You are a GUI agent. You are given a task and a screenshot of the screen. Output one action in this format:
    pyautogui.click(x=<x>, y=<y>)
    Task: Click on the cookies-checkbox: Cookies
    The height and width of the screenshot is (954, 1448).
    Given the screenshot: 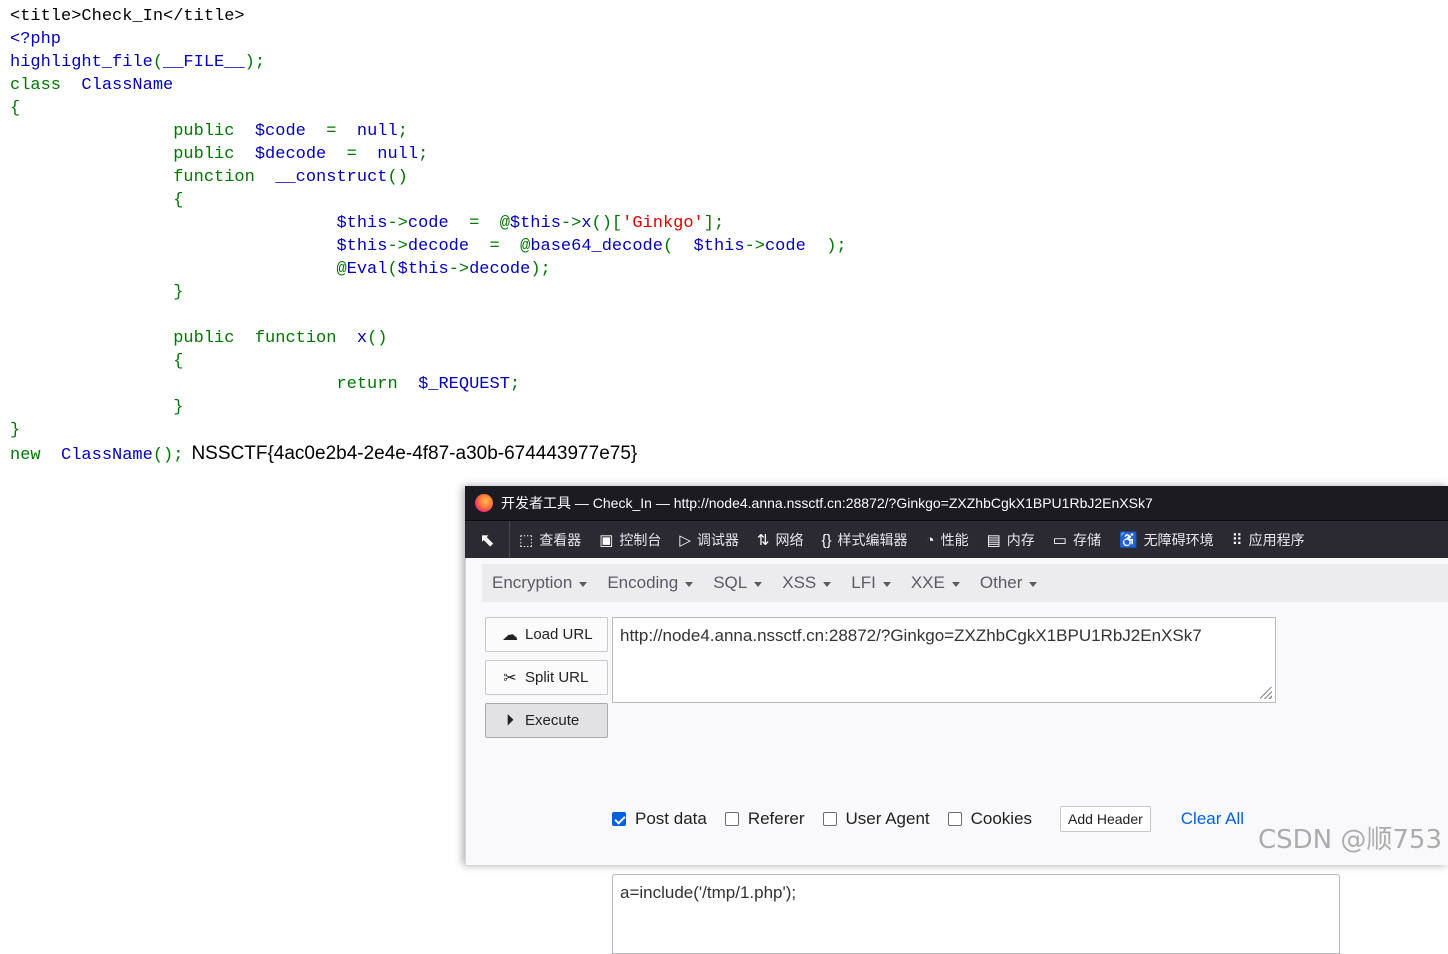 What is the action you would take?
    pyautogui.click(x=989, y=819)
    